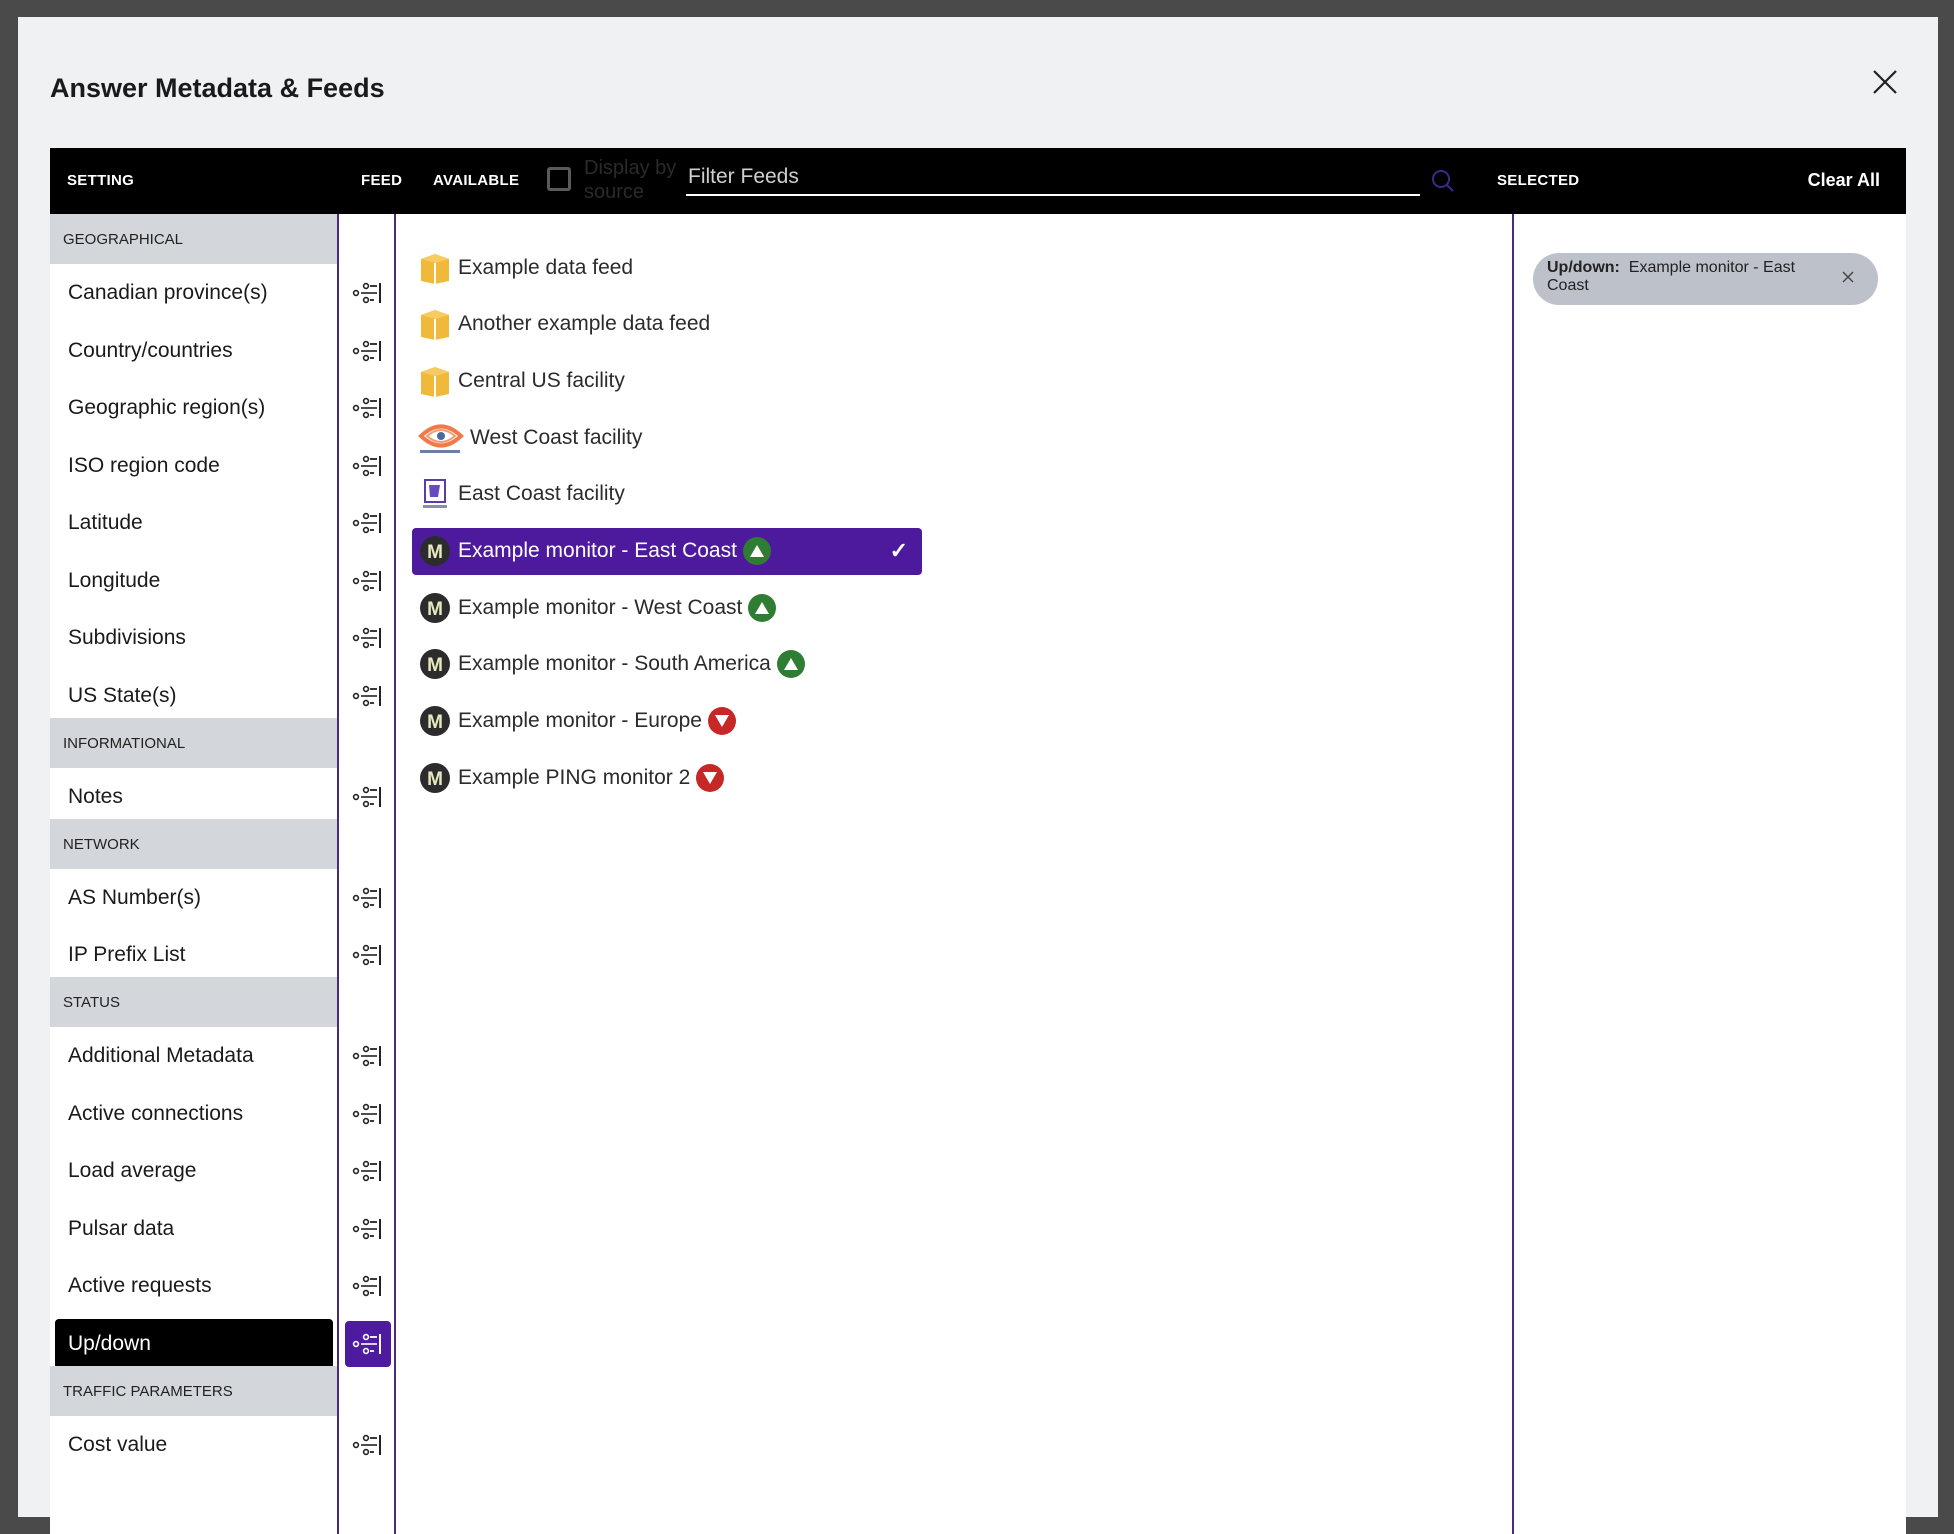 This screenshot has width=1954, height=1534. What do you see at coordinates (541, 380) in the screenshot?
I see `feed-label: Central US facility` at bounding box center [541, 380].